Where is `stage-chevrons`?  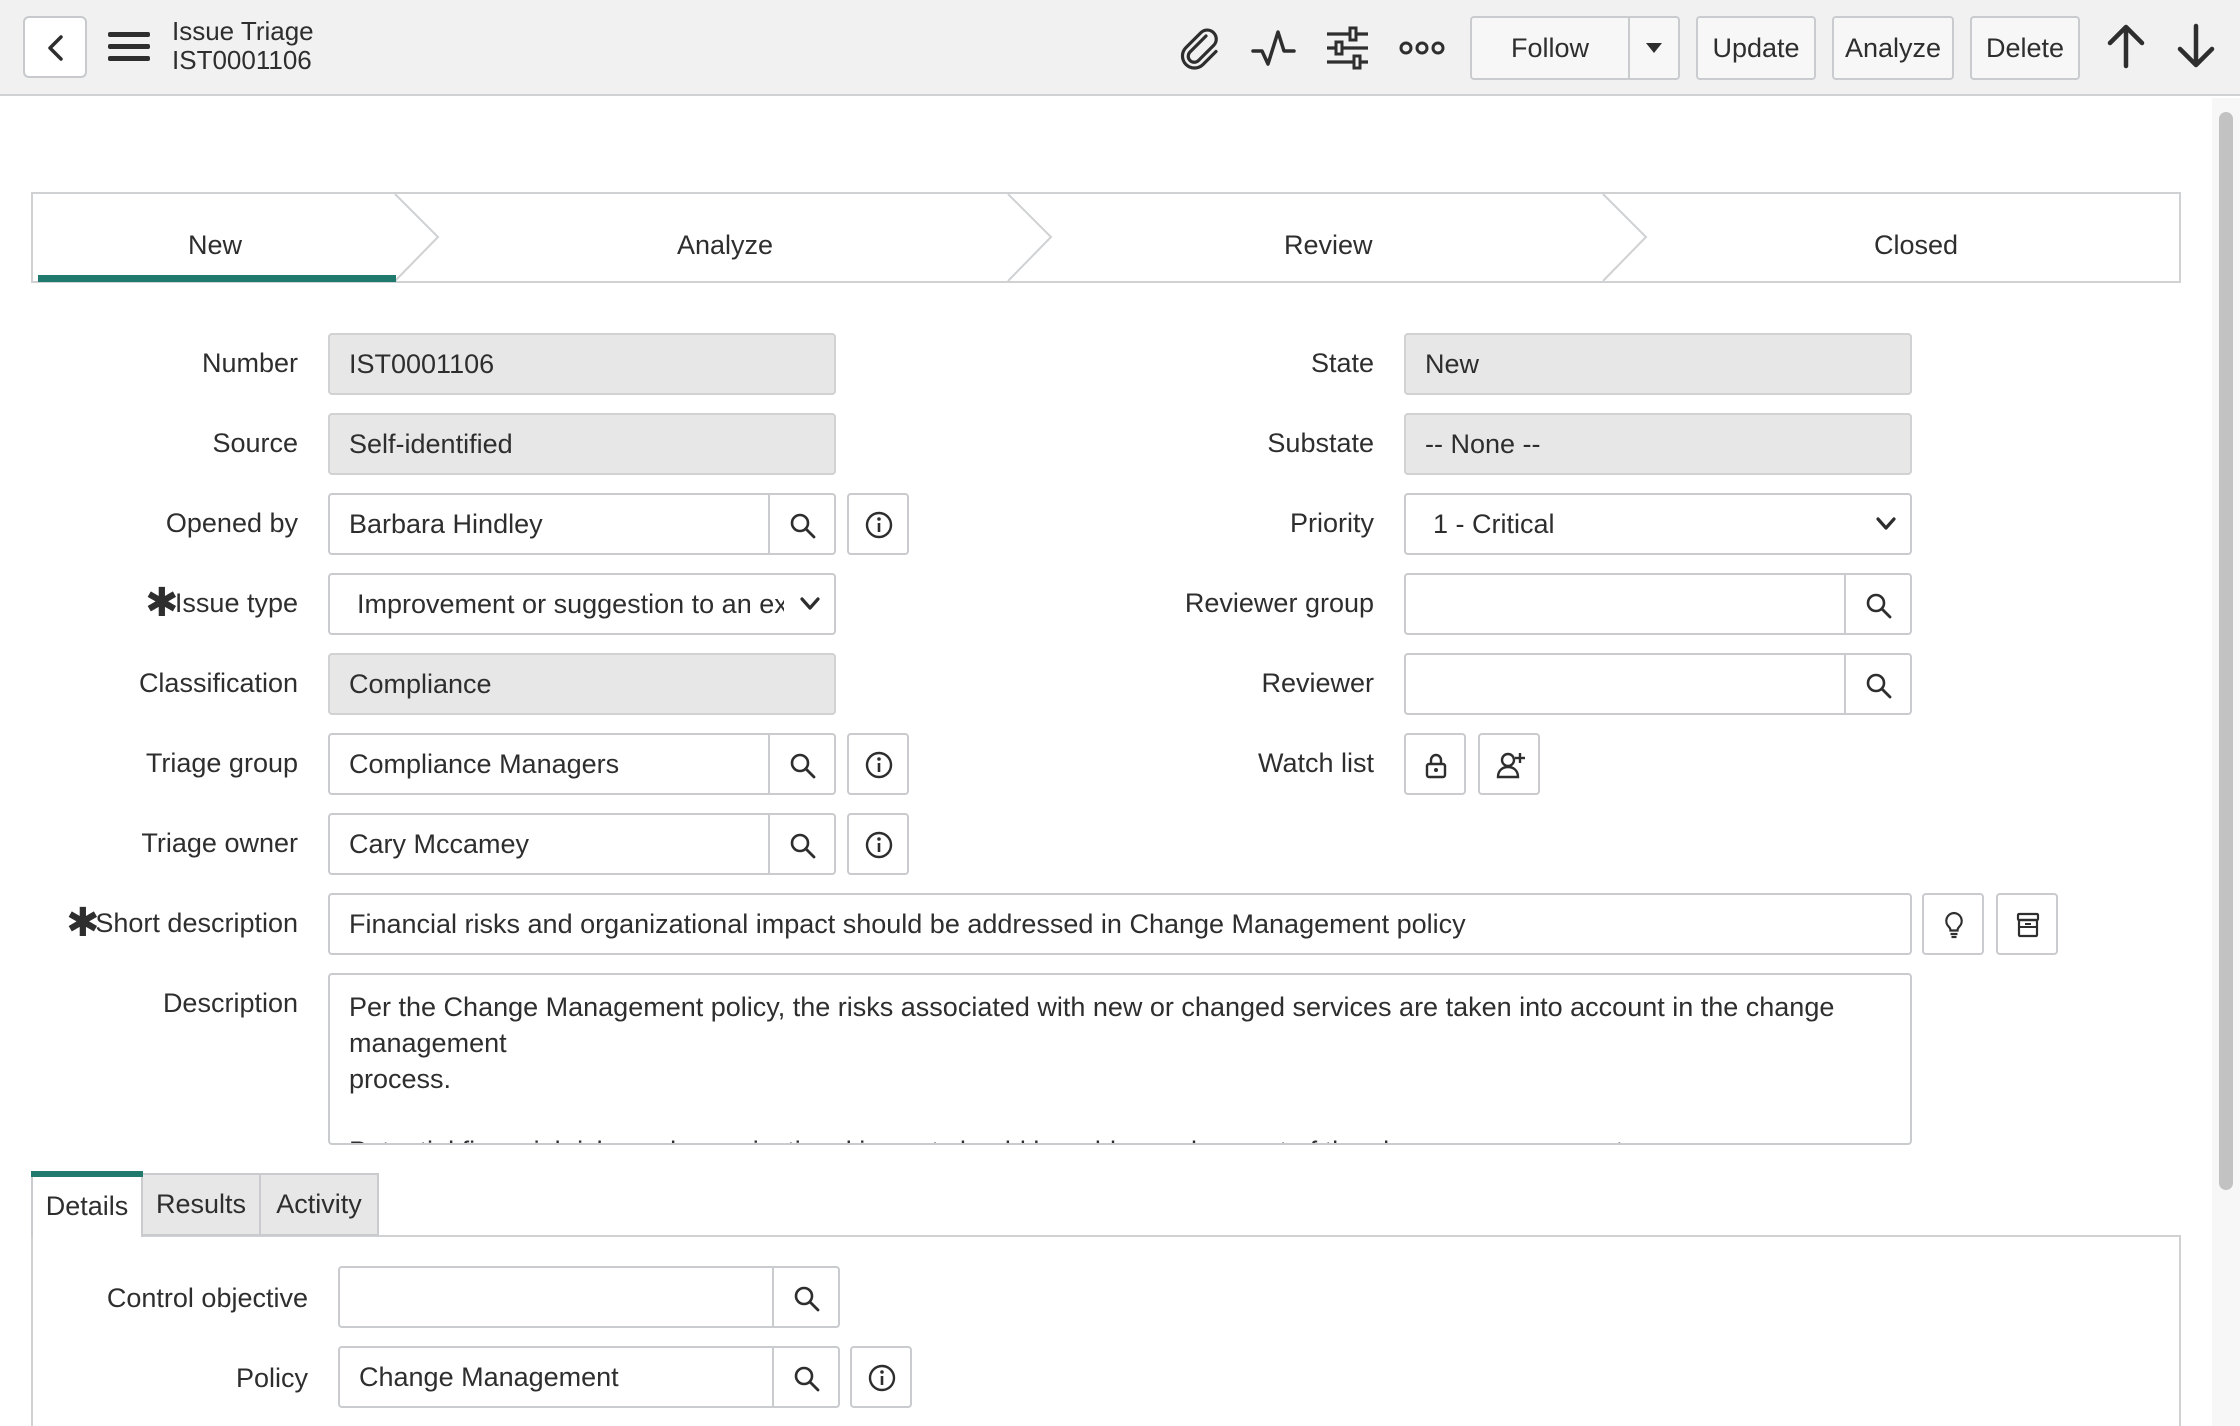 stage-chevrons is located at coordinates (1021, 237).